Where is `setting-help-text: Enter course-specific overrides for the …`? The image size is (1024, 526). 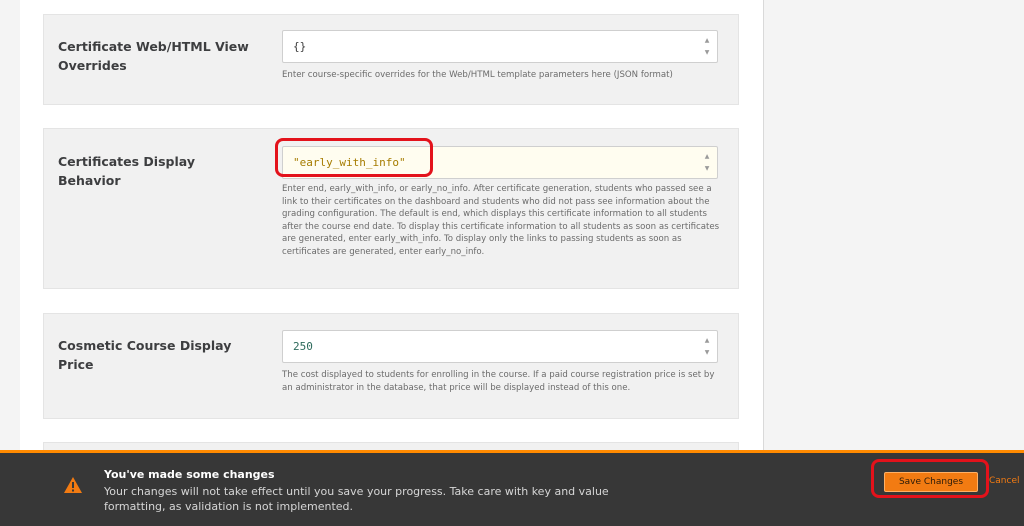
setting-help-text: Enter course-specific overrides for the … is located at coordinates (477, 75).